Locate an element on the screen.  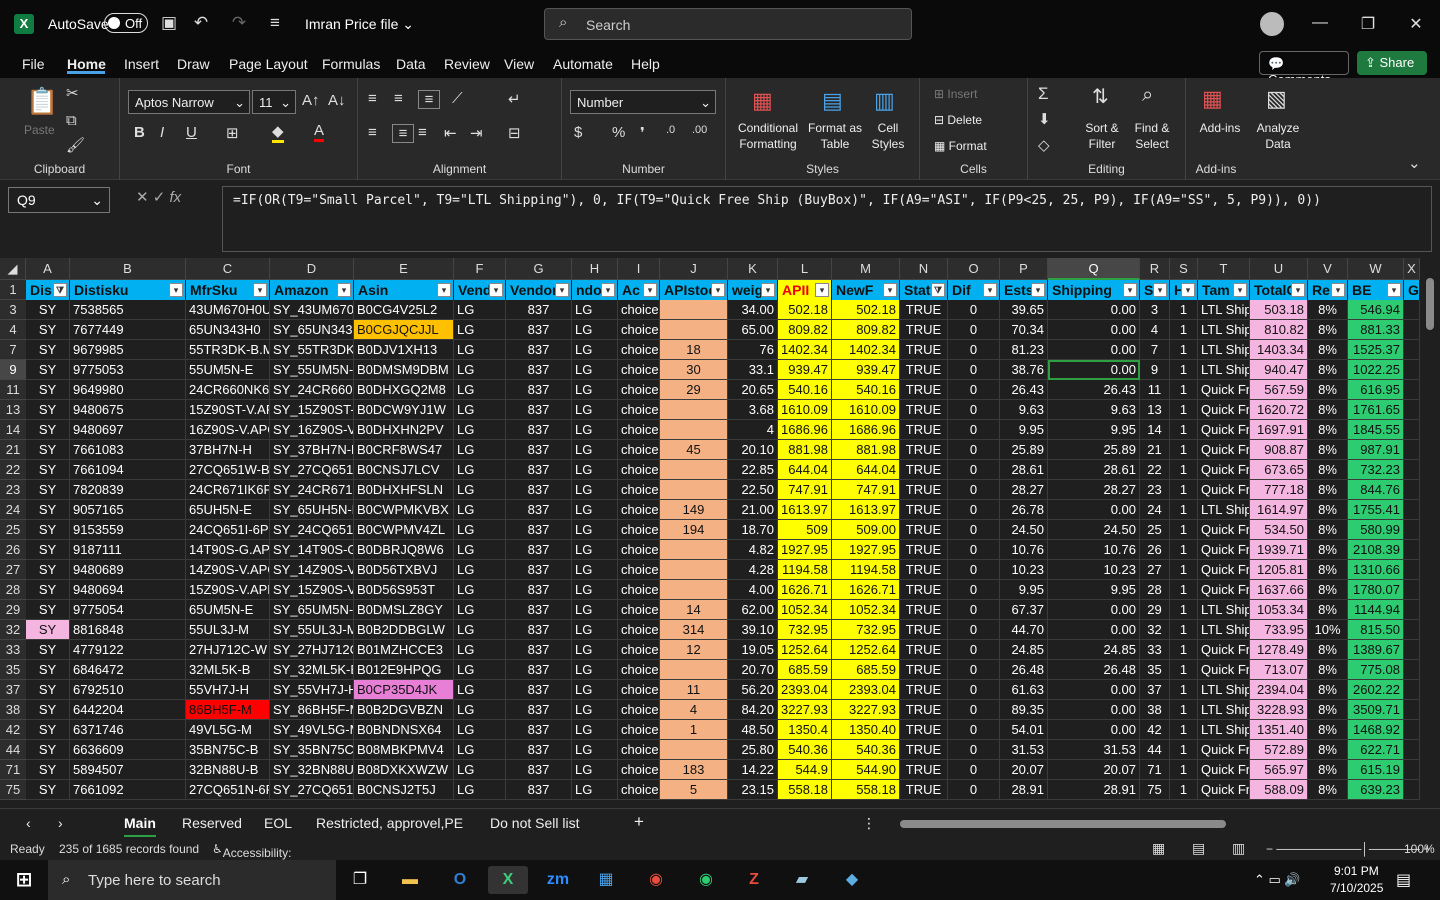
cell-j71: 183 is located at coordinates (694, 770).